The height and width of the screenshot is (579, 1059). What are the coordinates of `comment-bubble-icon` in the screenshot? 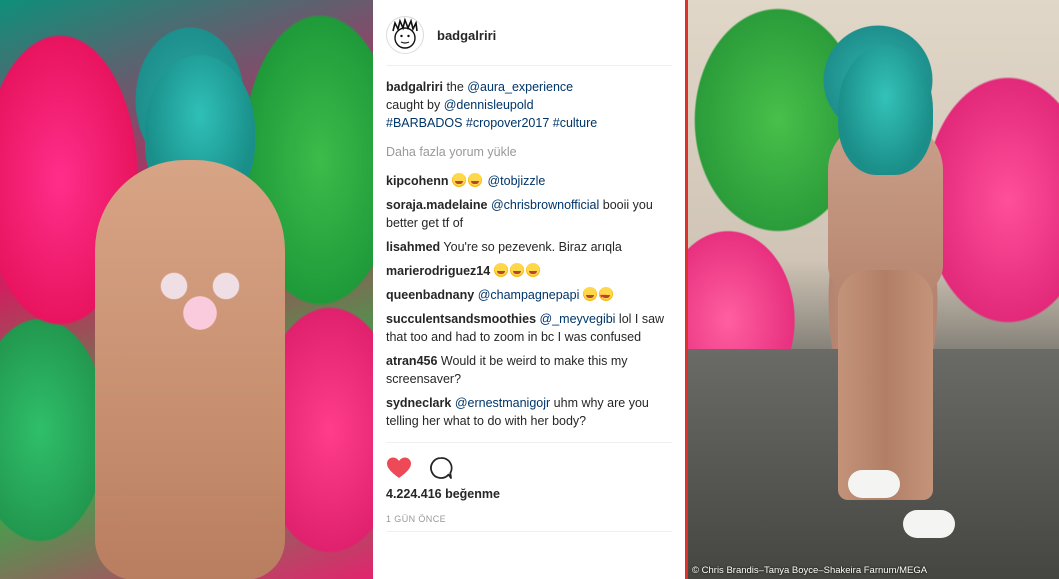 It's located at (441, 467).